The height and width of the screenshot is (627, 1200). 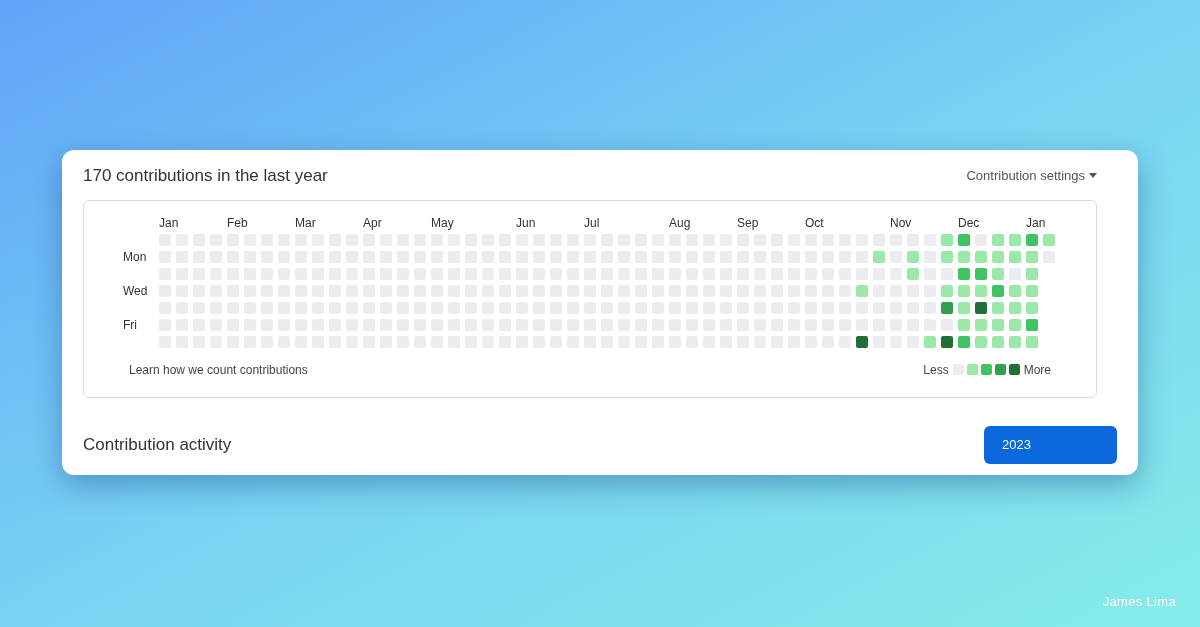 I want to click on weekday-label: Fri, so click(x=130, y=324).